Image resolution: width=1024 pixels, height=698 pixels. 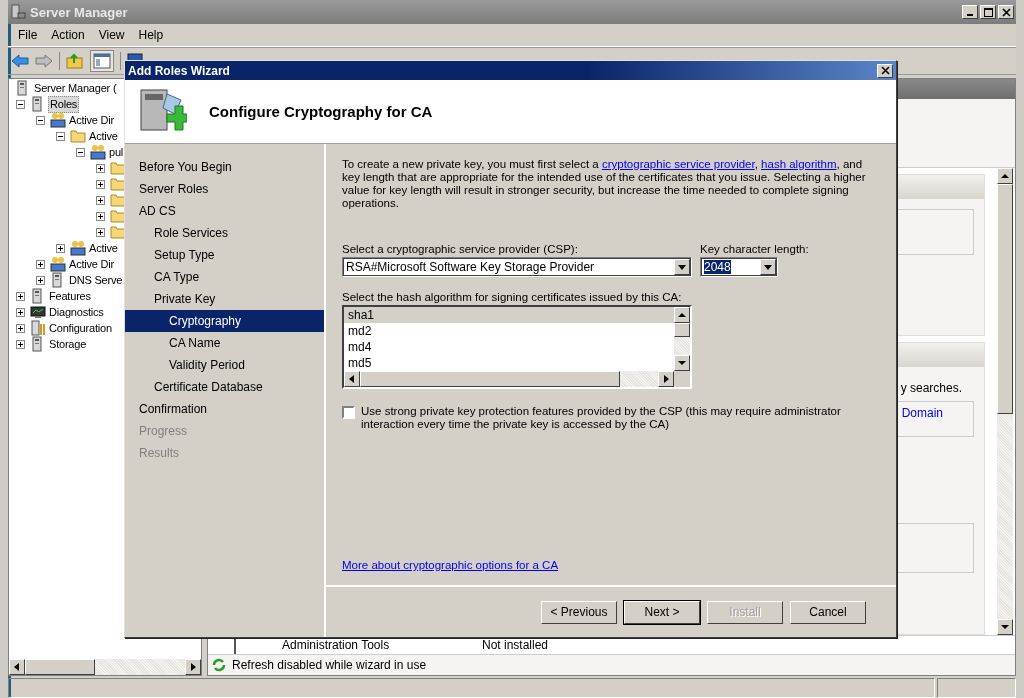 What do you see at coordinates (754, 249) in the screenshot?
I see `field-label: Key character length:` at bounding box center [754, 249].